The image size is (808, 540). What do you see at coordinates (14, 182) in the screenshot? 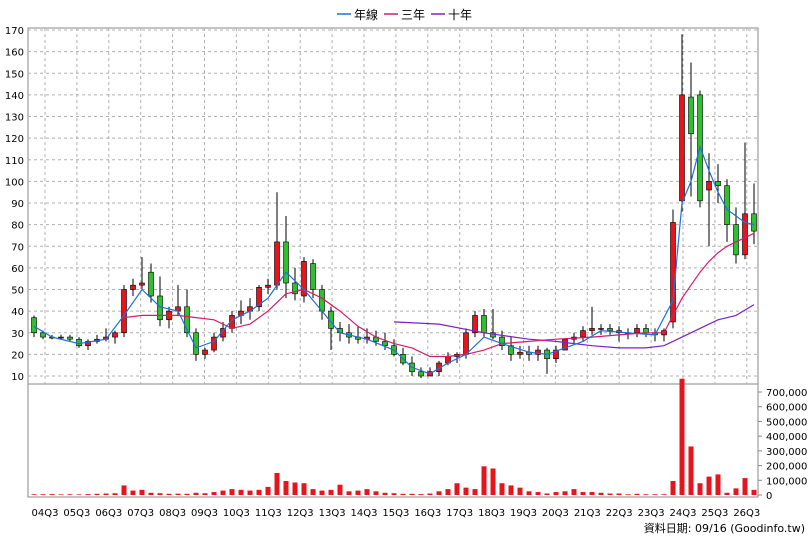
I see `price-tick-label: 100` at bounding box center [14, 182].